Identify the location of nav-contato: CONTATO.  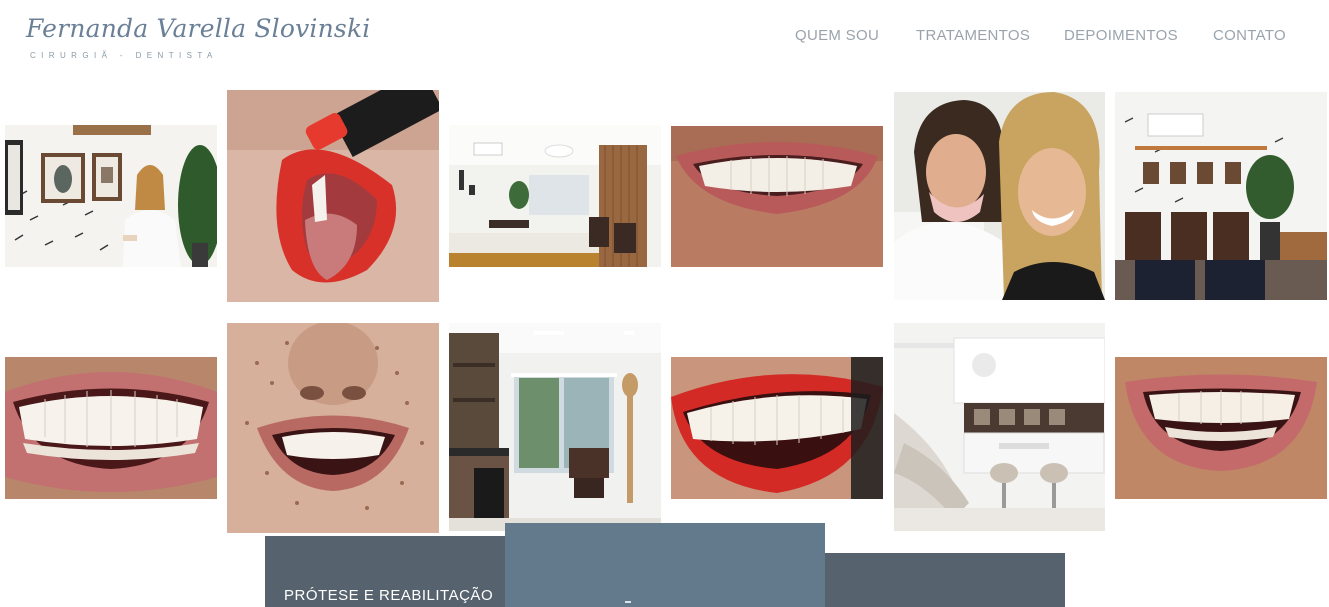
(1249, 37).